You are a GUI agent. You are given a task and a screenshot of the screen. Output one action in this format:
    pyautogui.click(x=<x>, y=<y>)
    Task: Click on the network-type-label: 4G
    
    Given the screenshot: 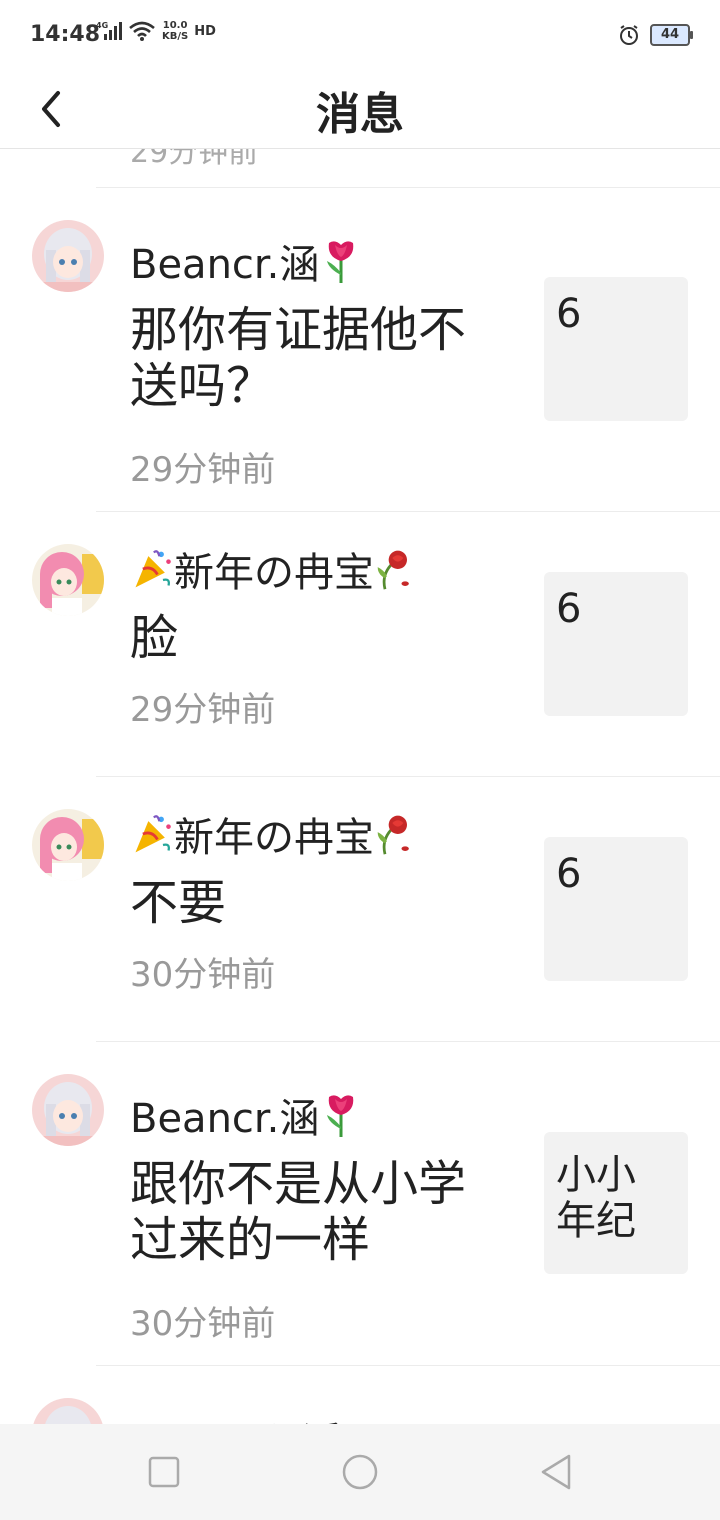 What is the action you would take?
    pyautogui.click(x=102, y=25)
    